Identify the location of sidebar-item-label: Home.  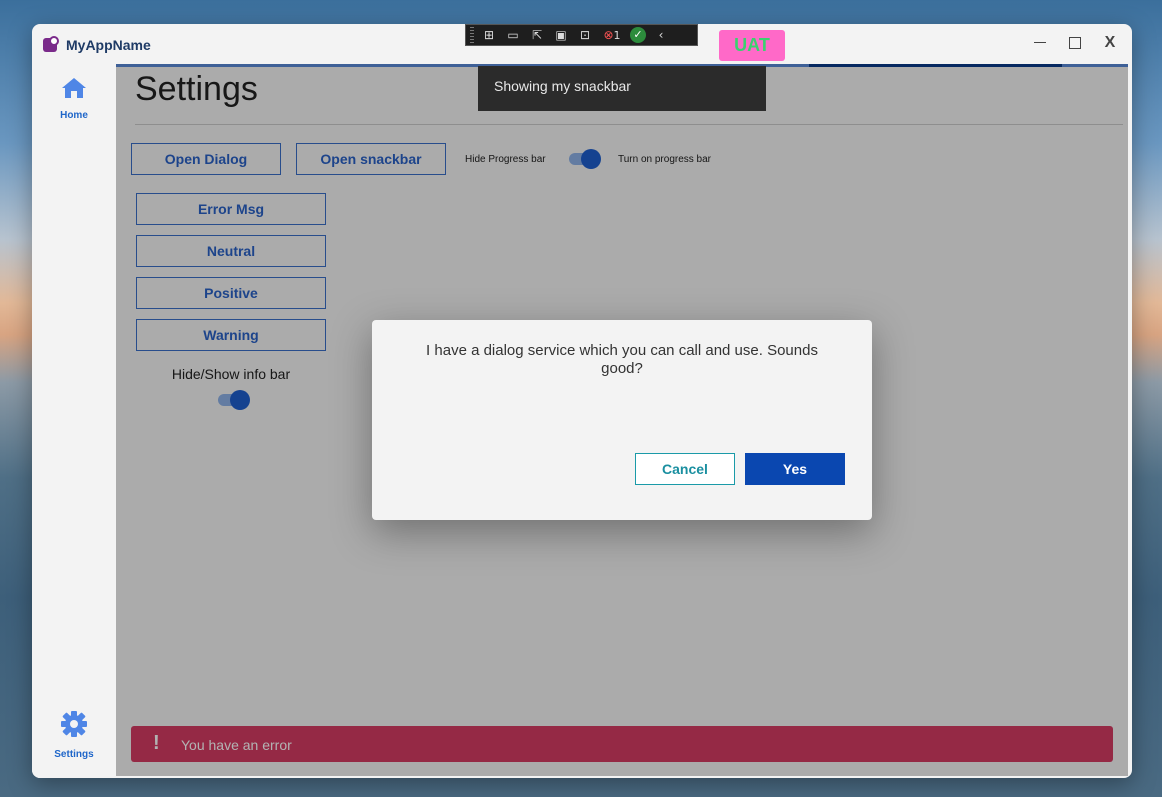
(74, 115).